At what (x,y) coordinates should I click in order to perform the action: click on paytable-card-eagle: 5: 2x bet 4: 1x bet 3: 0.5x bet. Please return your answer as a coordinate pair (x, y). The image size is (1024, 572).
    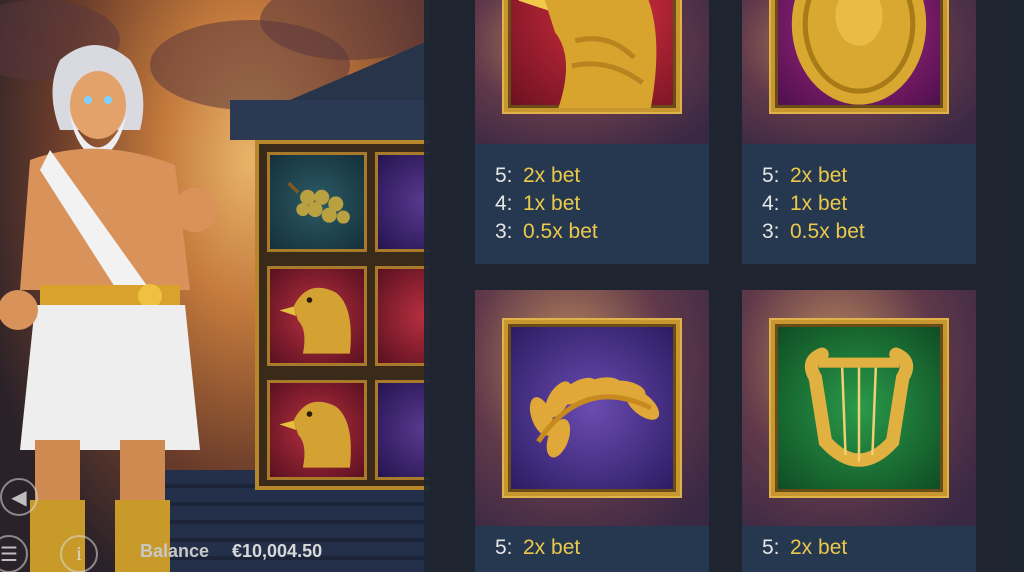
    Looking at the image, I should click on (592, 132).